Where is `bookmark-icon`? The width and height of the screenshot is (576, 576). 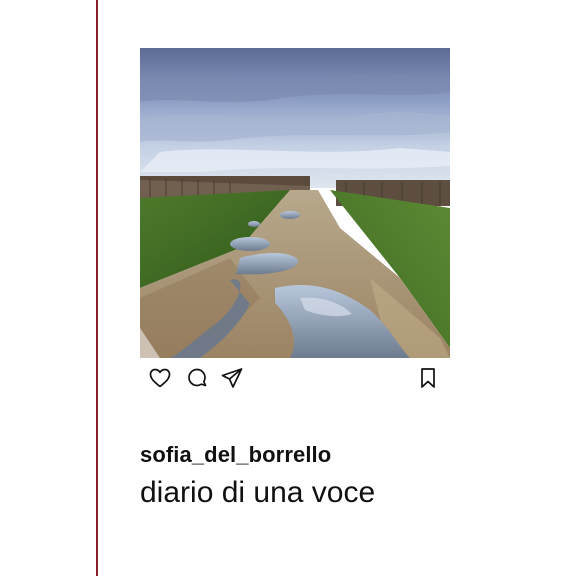 bookmark-icon is located at coordinates (428, 378).